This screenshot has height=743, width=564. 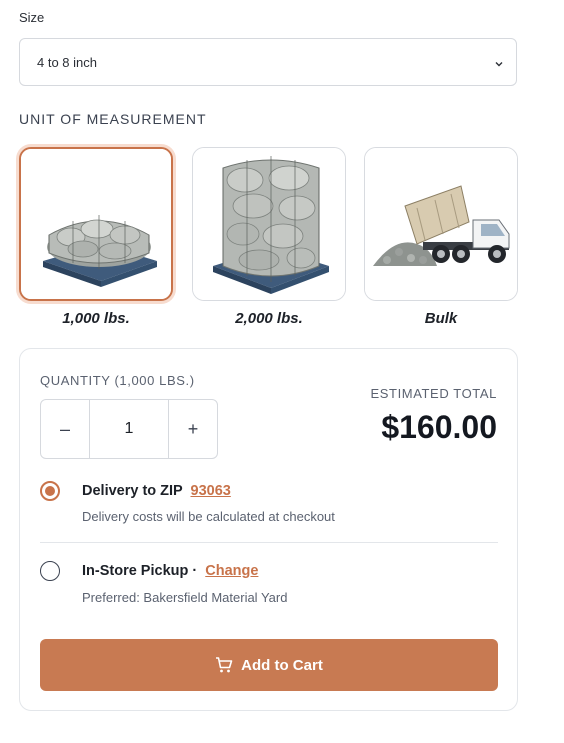 What do you see at coordinates (67, 62) in the screenshot?
I see `size-selected-value: 4 to 8 inch` at bounding box center [67, 62].